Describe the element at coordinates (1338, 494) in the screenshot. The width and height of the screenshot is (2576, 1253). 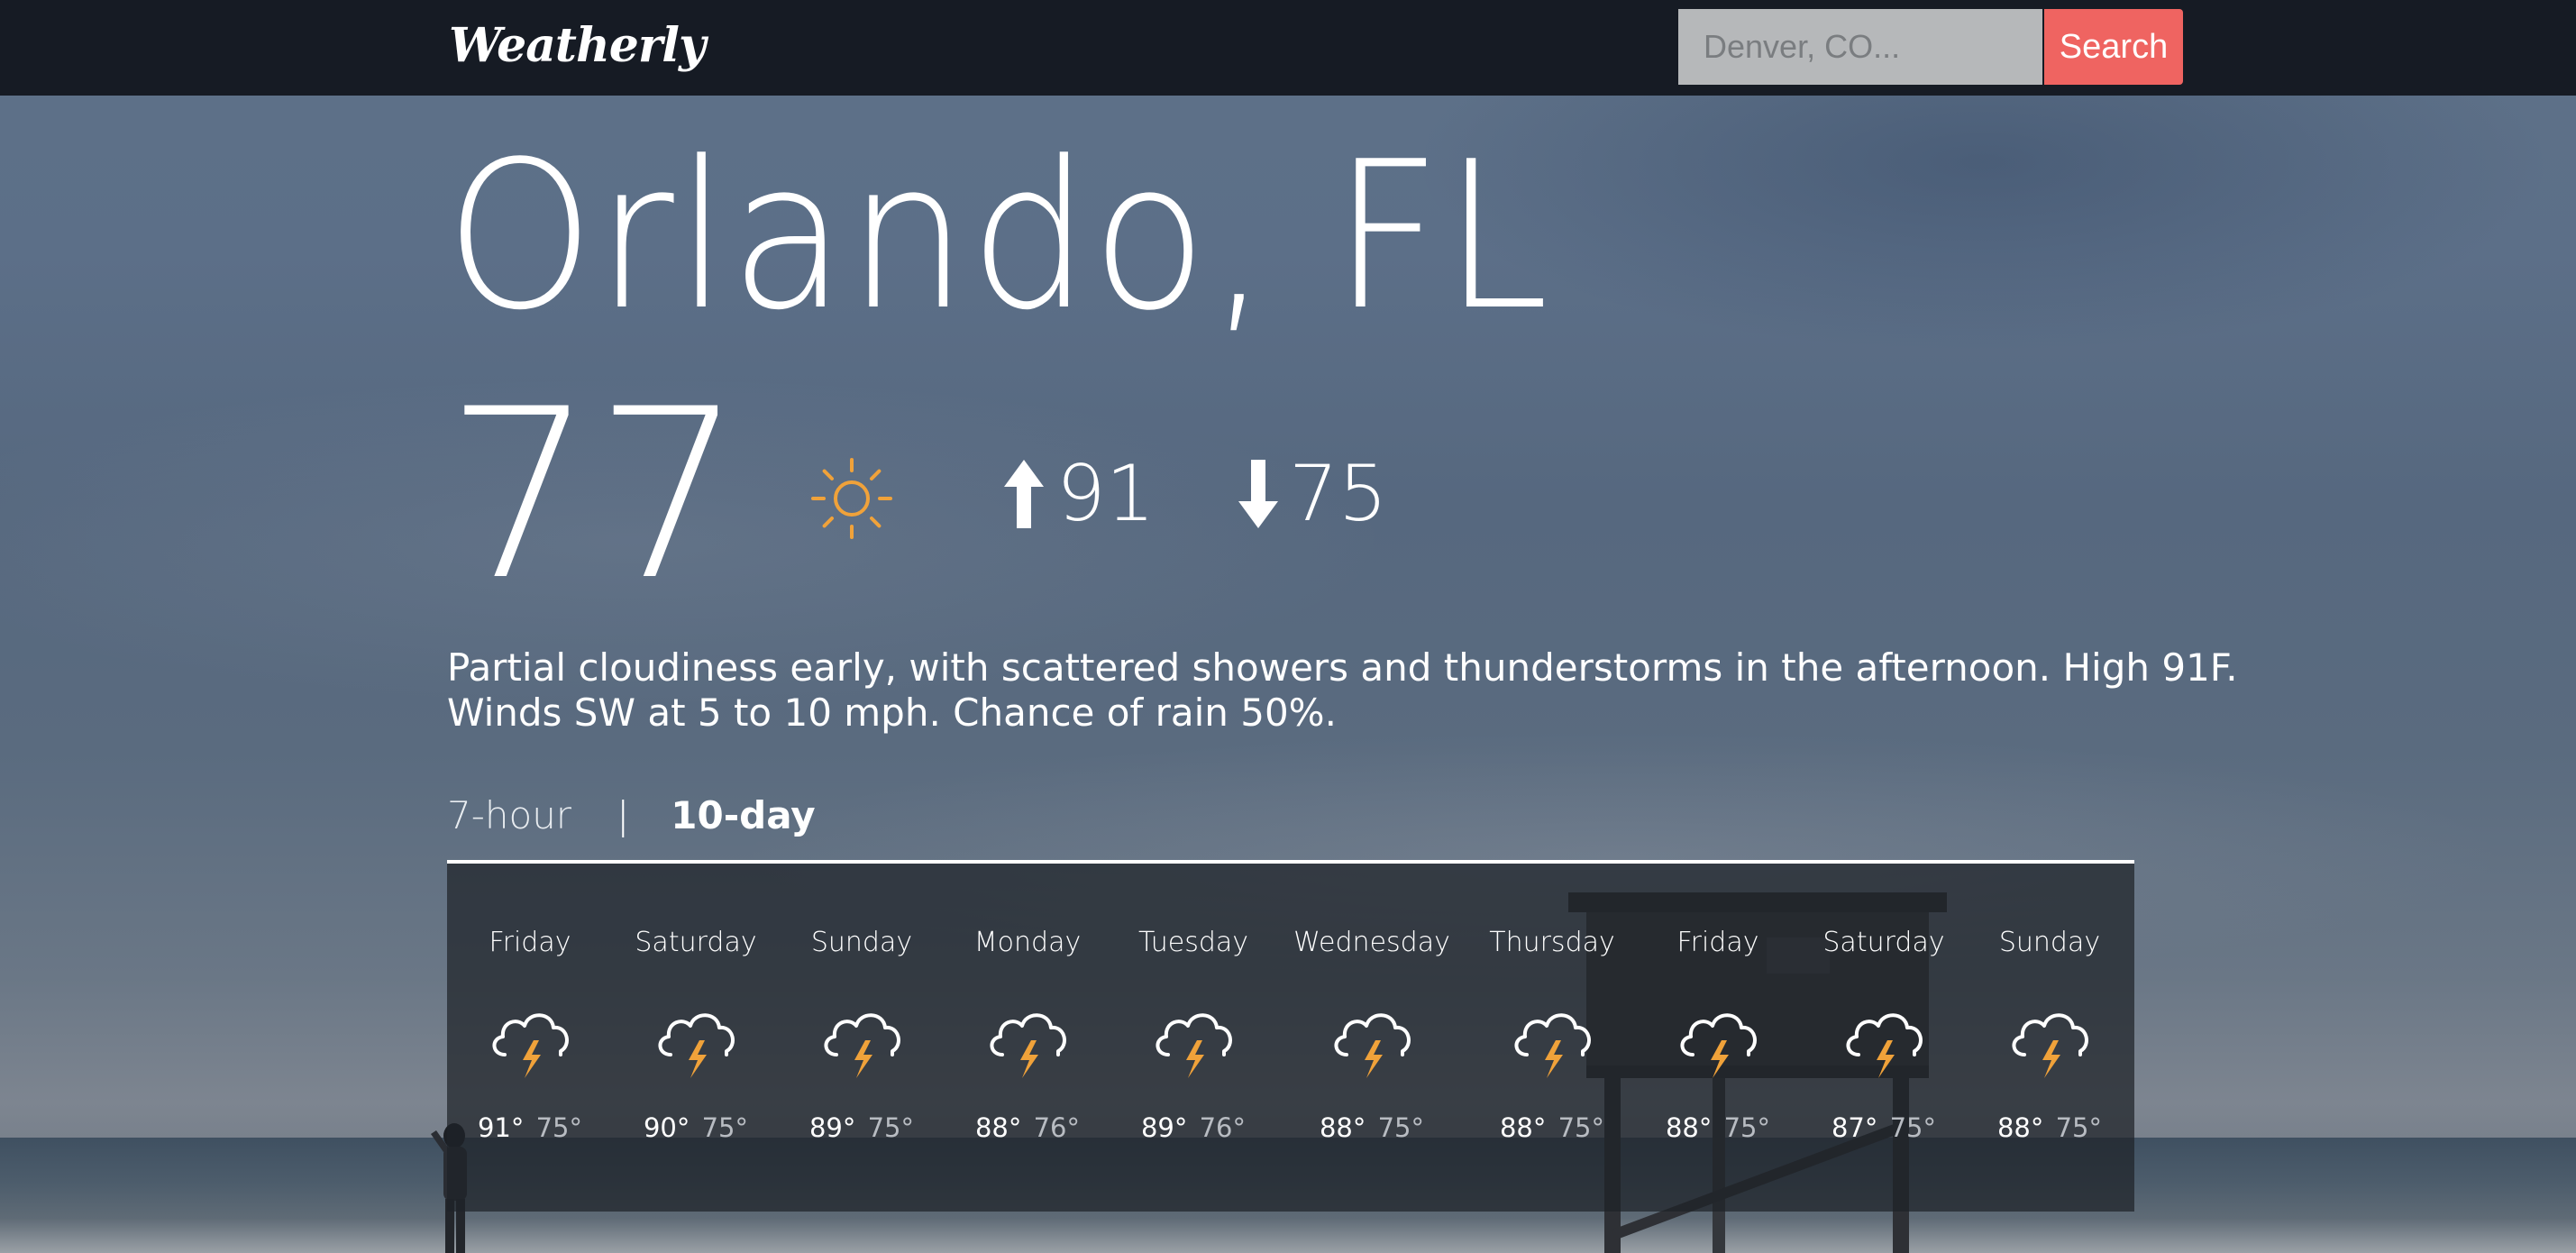
I see `low-temperature: 75` at that location.